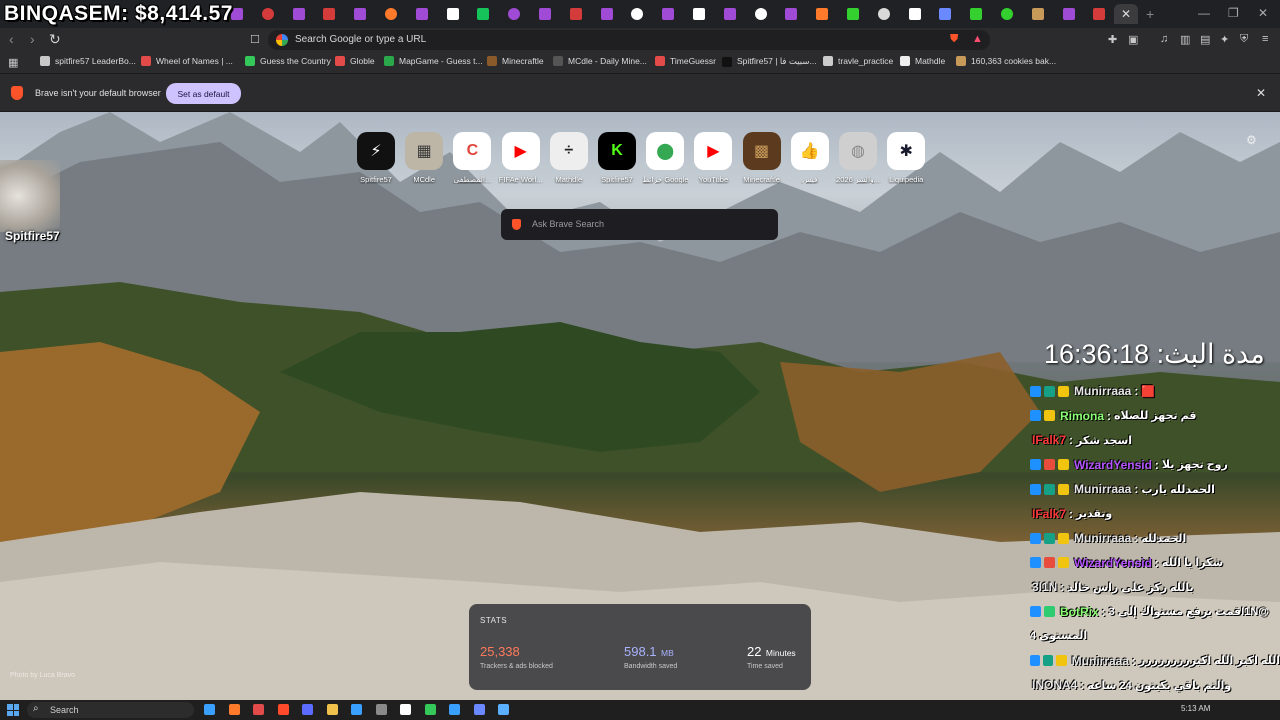 Image resolution: width=1280 pixels, height=720 pixels. Describe the element at coordinates (1178, 489) in the screenshot. I see `chat-text: الحمدلله يارب` at that location.